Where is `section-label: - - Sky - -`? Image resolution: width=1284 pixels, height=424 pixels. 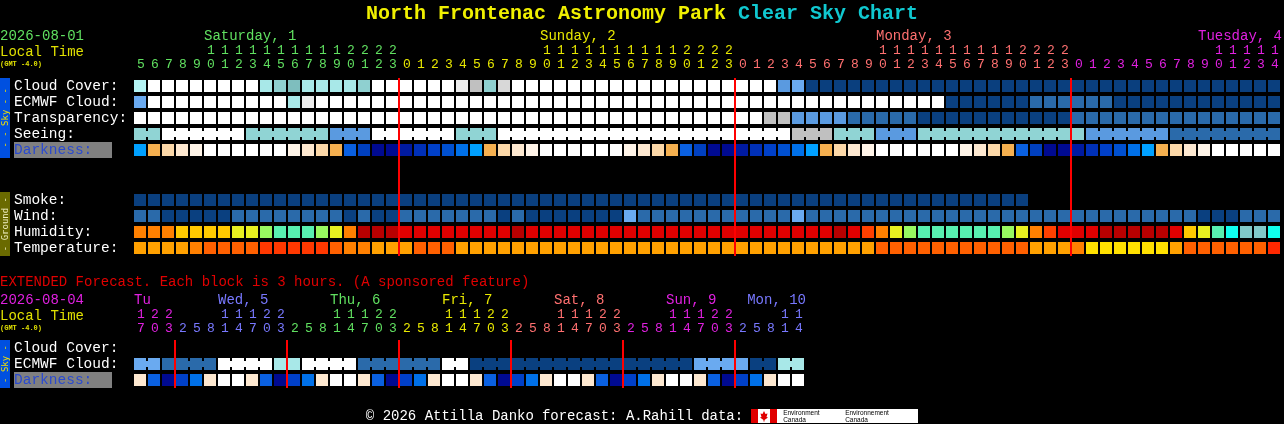
section-label: - - Sky - - is located at coordinates (5, 118).